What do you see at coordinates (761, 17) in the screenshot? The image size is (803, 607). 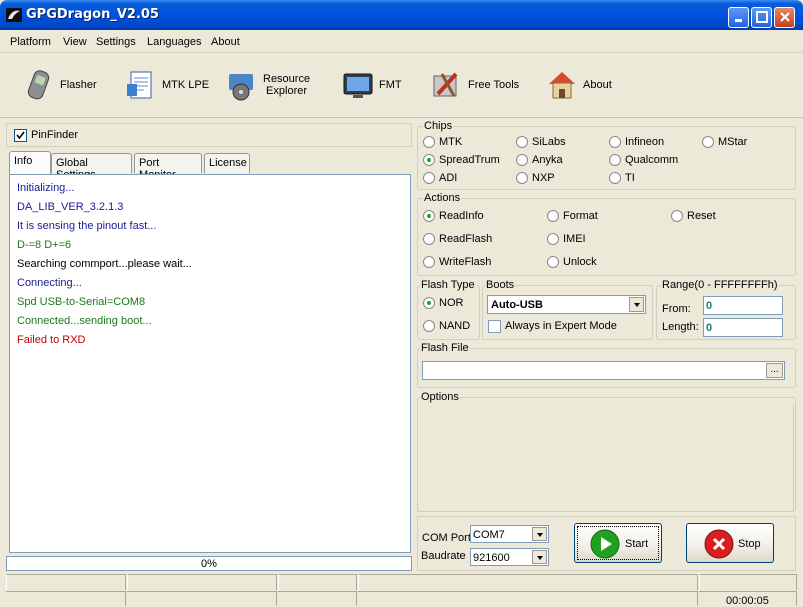 I see `maximize-button` at bounding box center [761, 17].